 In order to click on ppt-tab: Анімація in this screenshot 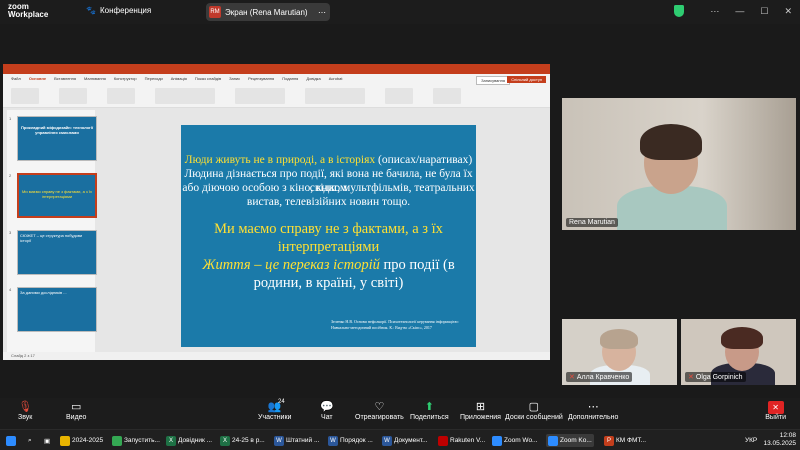, I will do `click(179, 78)`.